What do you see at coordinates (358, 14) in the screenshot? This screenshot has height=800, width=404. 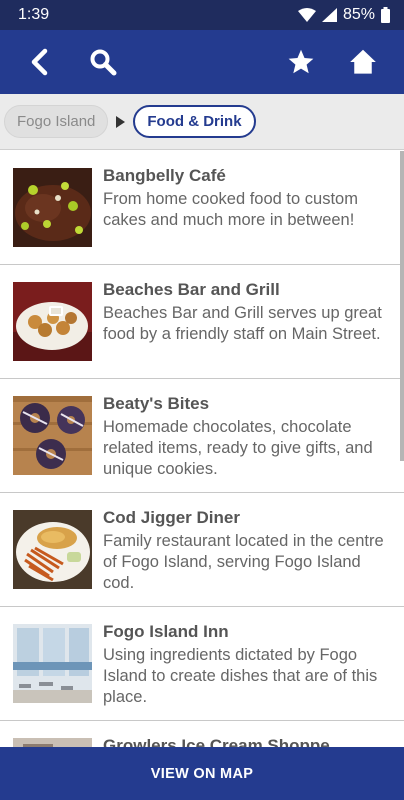 I see `battery-percent: 85%` at bounding box center [358, 14].